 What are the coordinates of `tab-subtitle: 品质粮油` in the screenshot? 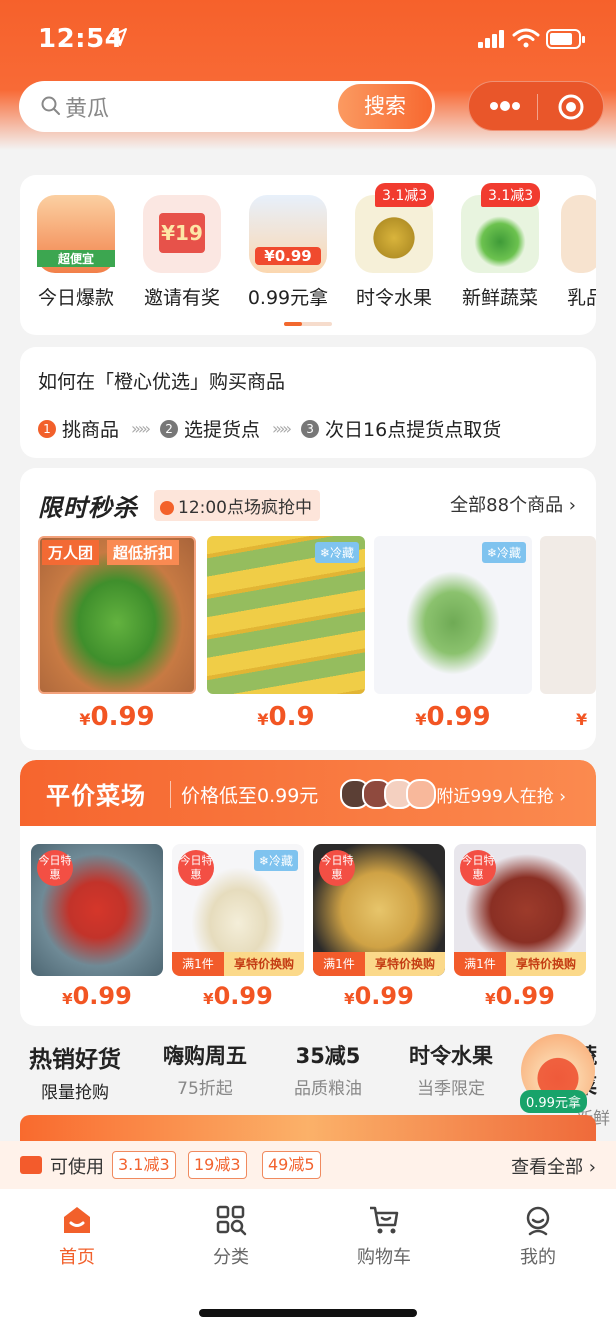 It's located at (328, 1089).